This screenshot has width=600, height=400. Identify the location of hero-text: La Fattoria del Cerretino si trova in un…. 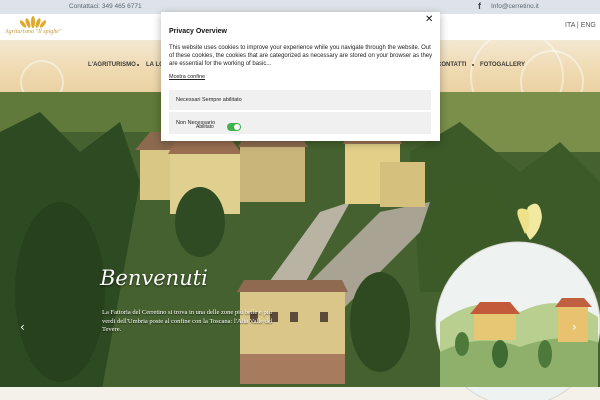
(187, 321).